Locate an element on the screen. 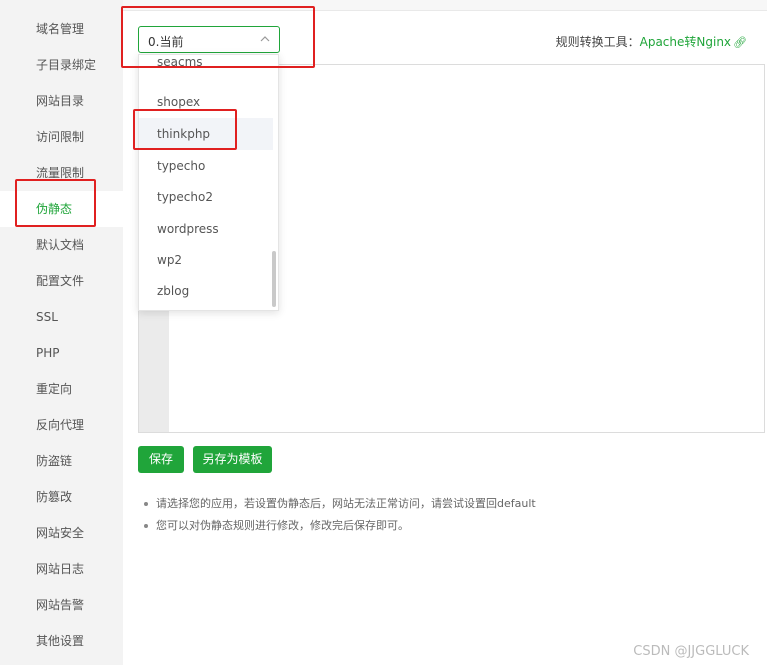 The image size is (767, 665). save-as-template-button: 另存为模板 is located at coordinates (232, 459).